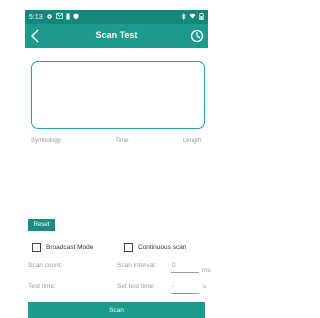  What do you see at coordinates (185, 272) in the screenshot?
I see `scan-interval-underline` at bounding box center [185, 272].